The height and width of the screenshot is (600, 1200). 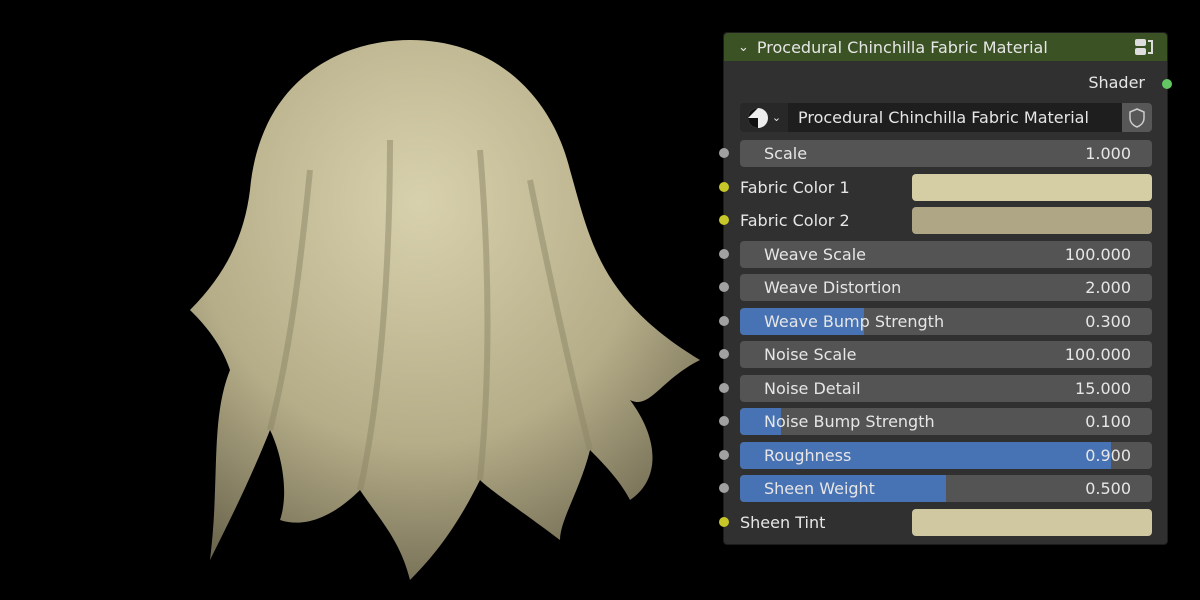 What do you see at coordinates (1032, 220) in the screenshot?
I see `fabric-color-2-swatch` at bounding box center [1032, 220].